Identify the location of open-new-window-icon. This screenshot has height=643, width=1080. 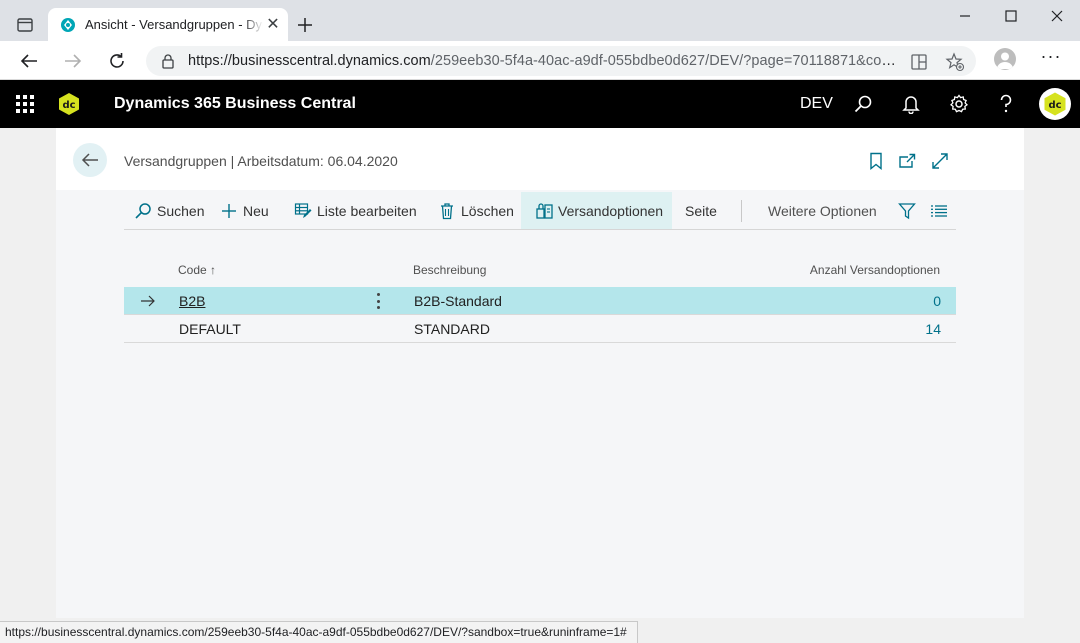
(907, 161).